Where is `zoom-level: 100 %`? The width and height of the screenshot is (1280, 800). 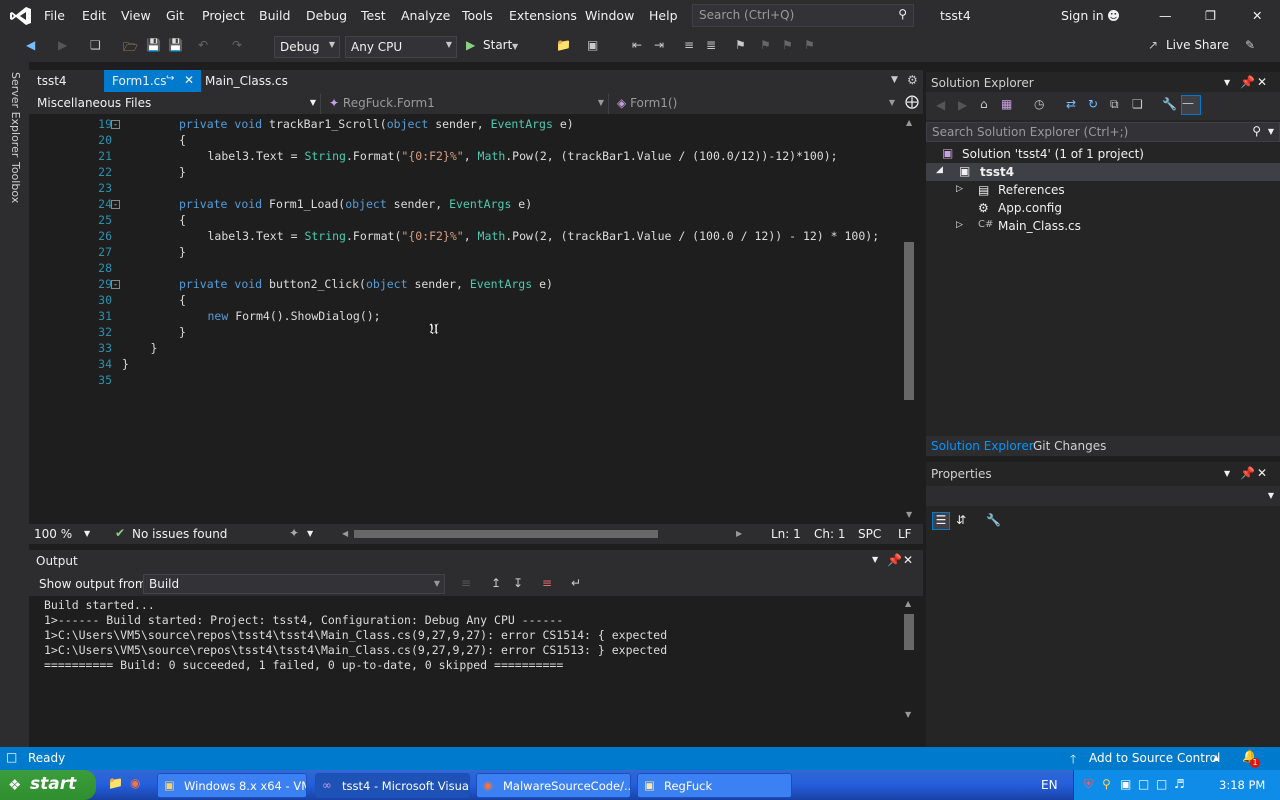 zoom-level: 100 % is located at coordinates (53, 534).